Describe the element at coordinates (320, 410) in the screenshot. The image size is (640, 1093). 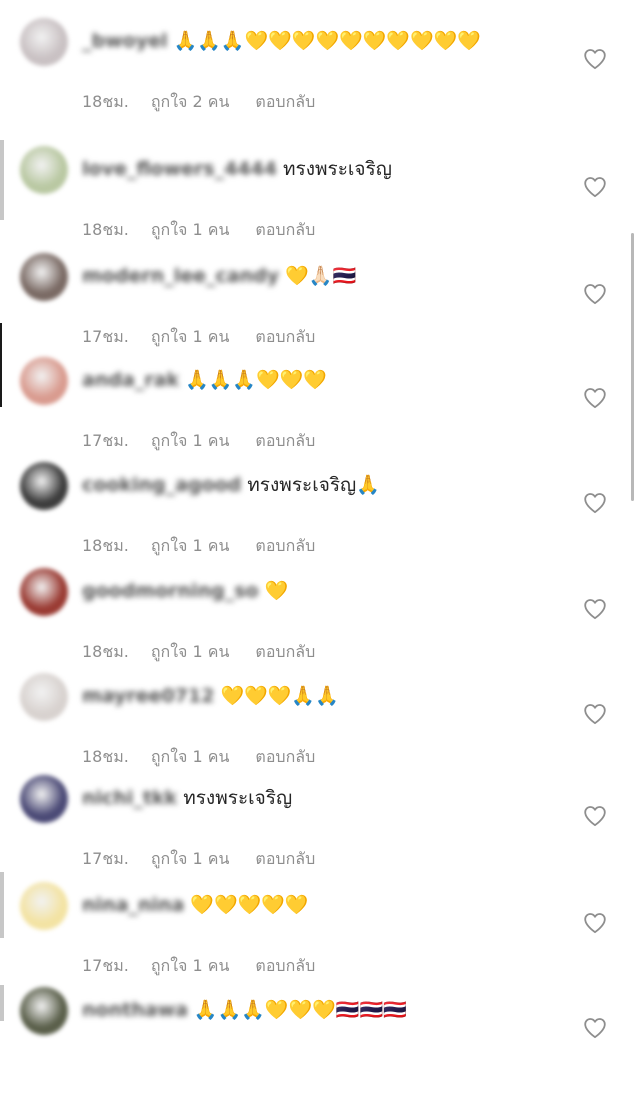
I see `comment-row: anda_rak 🙏🙏🙏💛💛💛 17ชม. ถูกใจ 1 คน ตอบกลับ` at that location.